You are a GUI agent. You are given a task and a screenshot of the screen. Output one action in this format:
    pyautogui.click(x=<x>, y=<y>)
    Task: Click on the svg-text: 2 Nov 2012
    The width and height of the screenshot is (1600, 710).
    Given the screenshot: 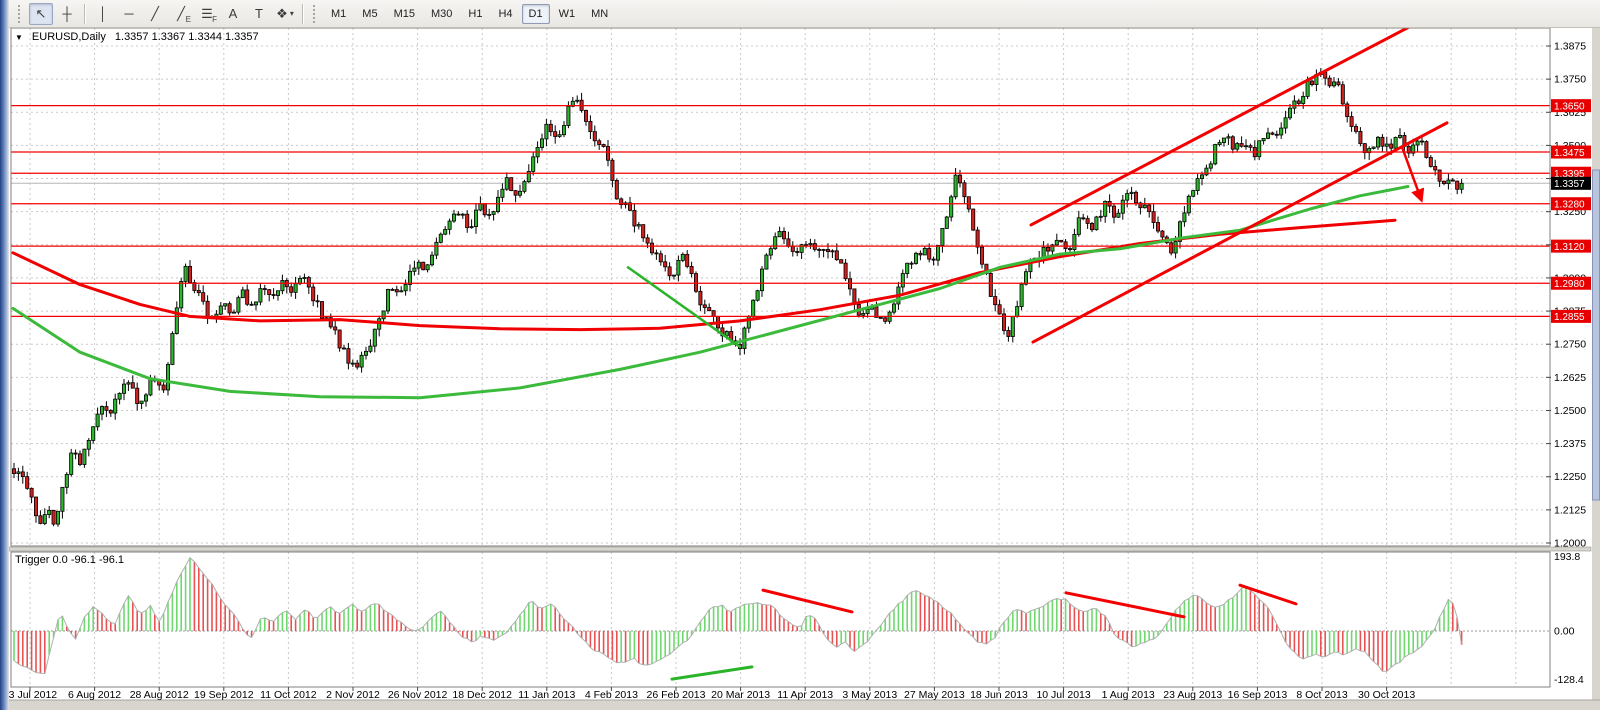 What is the action you would take?
    pyautogui.click(x=353, y=695)
    